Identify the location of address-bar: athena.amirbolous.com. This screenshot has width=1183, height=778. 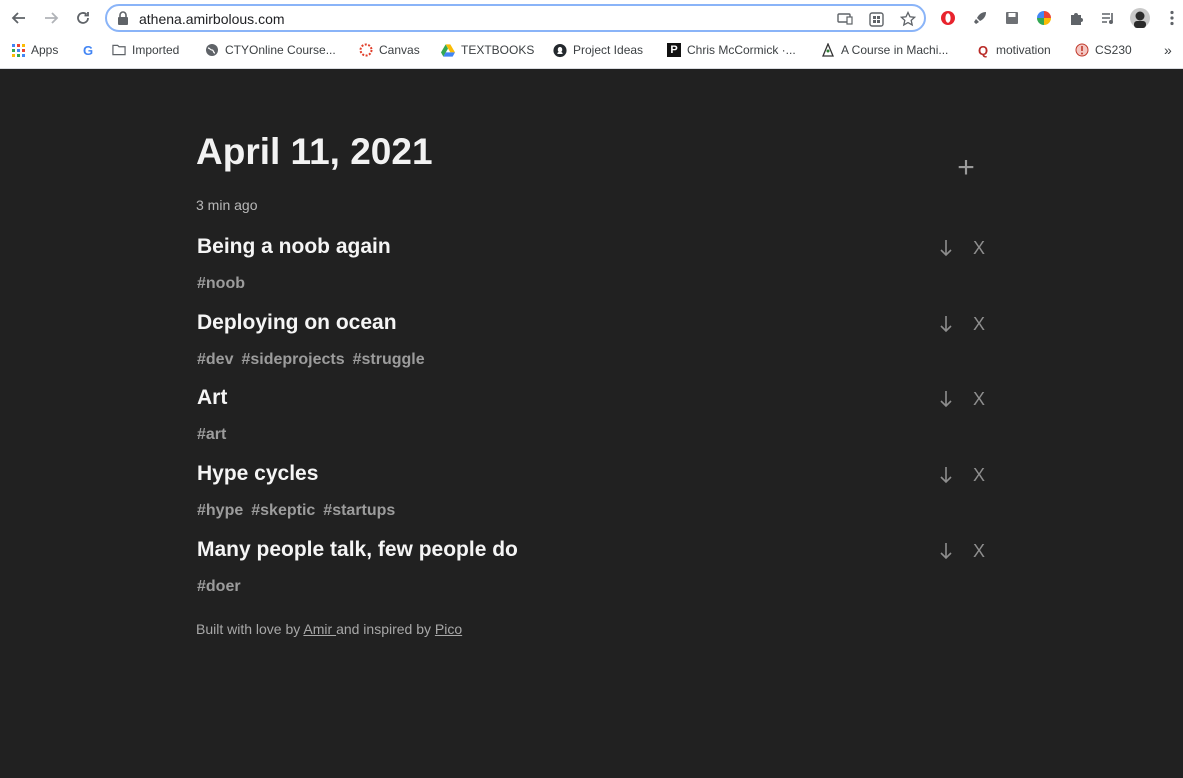
(515, 18).